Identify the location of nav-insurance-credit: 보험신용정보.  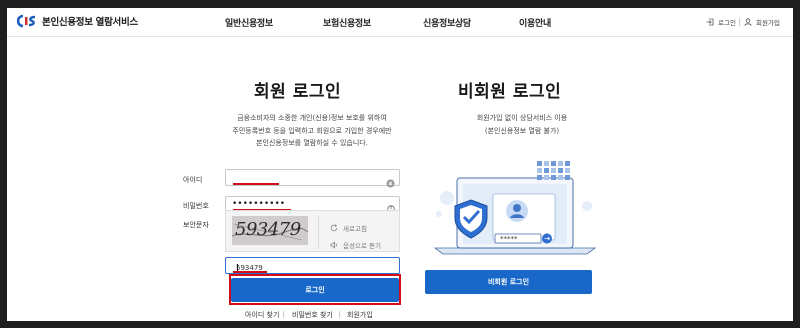
(347, 22).